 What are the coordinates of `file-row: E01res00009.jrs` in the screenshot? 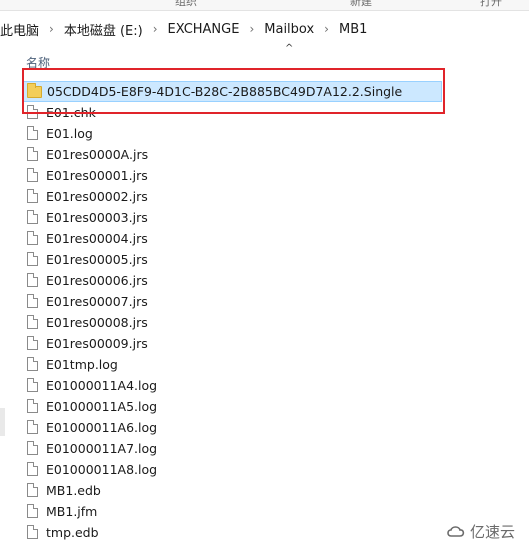 It's located at (232, 343).